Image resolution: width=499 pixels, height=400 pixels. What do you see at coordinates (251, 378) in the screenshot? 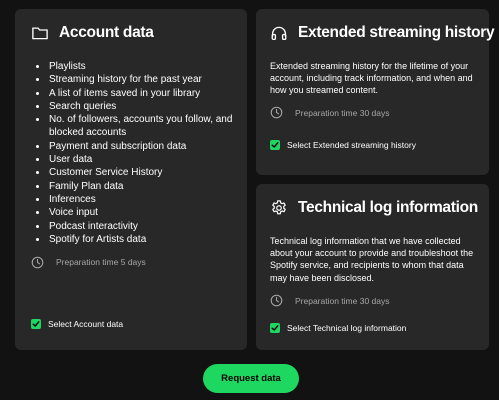
I see `request-data-button: Request data` at bounding box center [251, 378].